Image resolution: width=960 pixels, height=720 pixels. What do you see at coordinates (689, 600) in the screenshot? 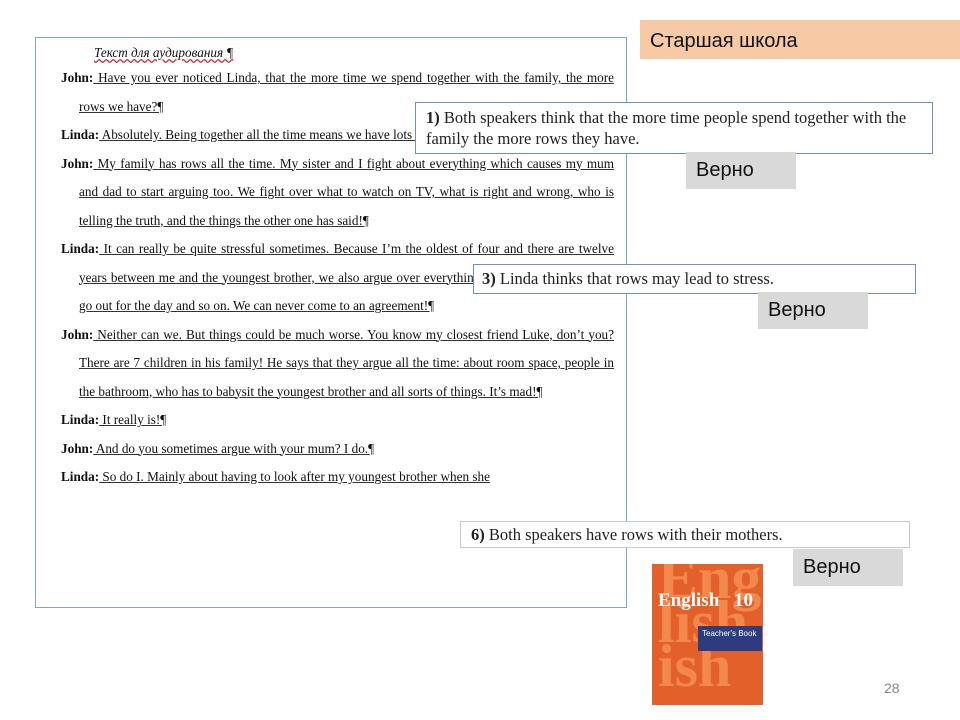
I see `book-title: English` at bounding box center [689, 600].